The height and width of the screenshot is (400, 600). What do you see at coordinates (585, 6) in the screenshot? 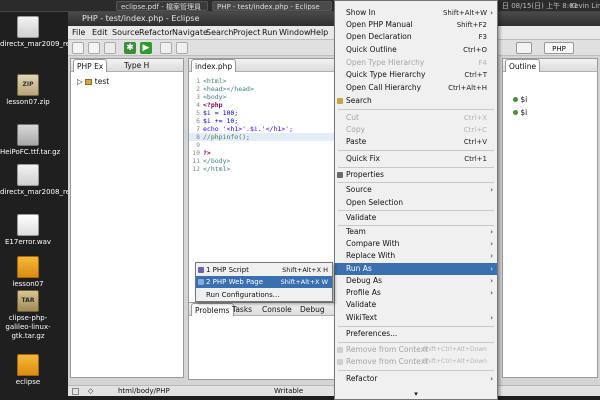
I see `tray-user: Kevin Lin` at bounding box center [585, 6].